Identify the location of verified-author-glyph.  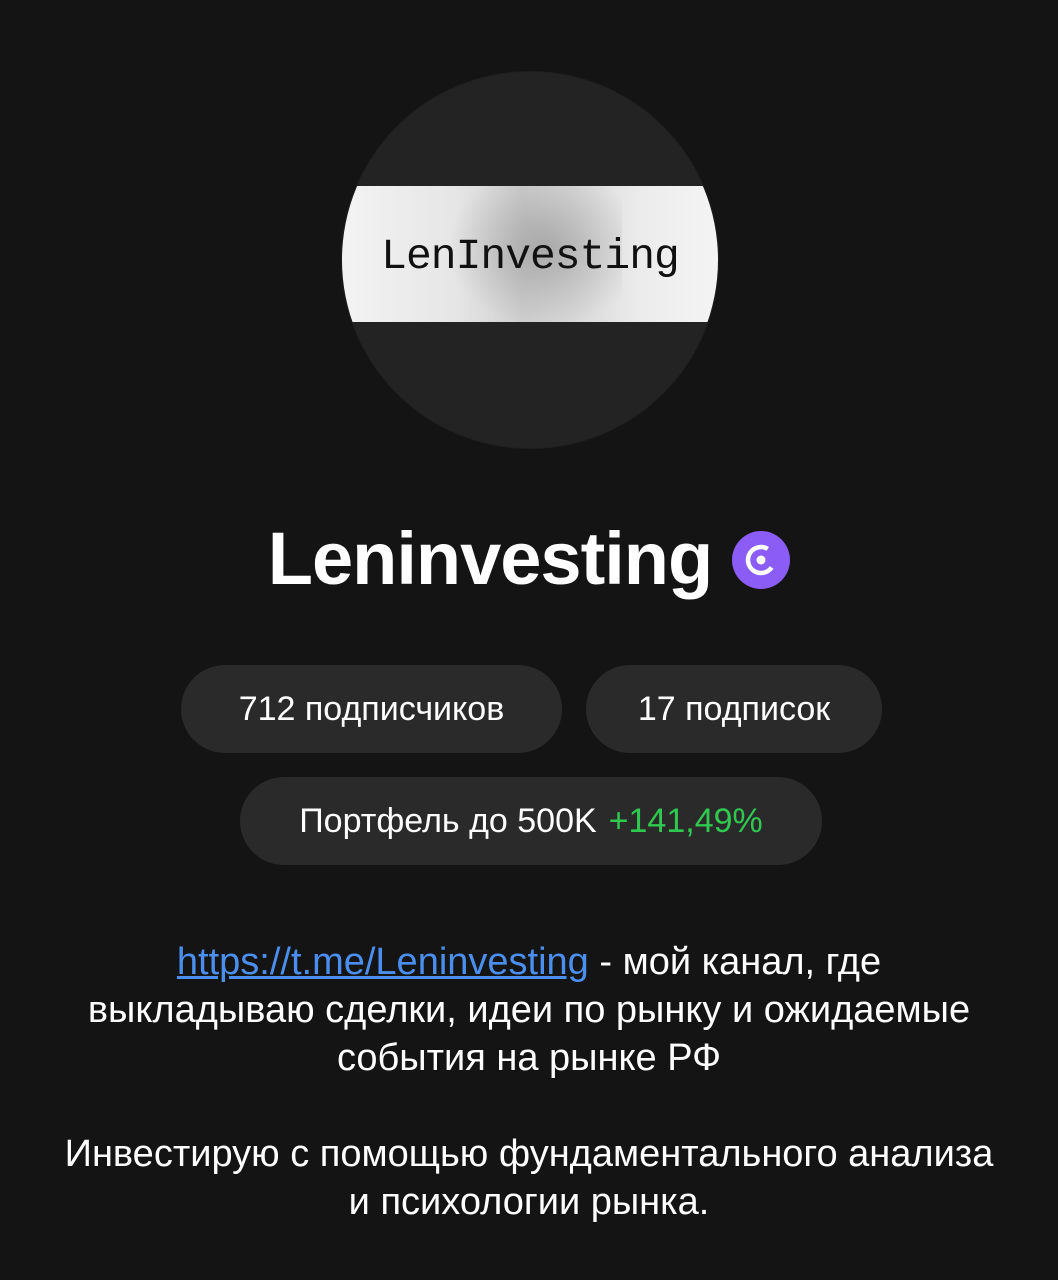
(761, 560).